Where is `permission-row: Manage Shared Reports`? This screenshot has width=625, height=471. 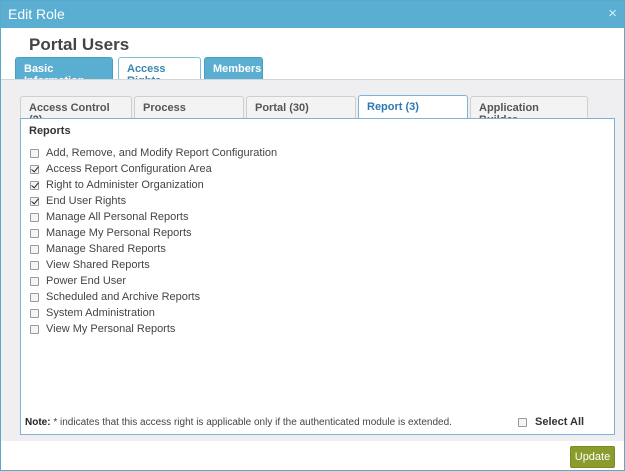
permission-row: Manage Shared Reports is located at coordinates (98, 249).